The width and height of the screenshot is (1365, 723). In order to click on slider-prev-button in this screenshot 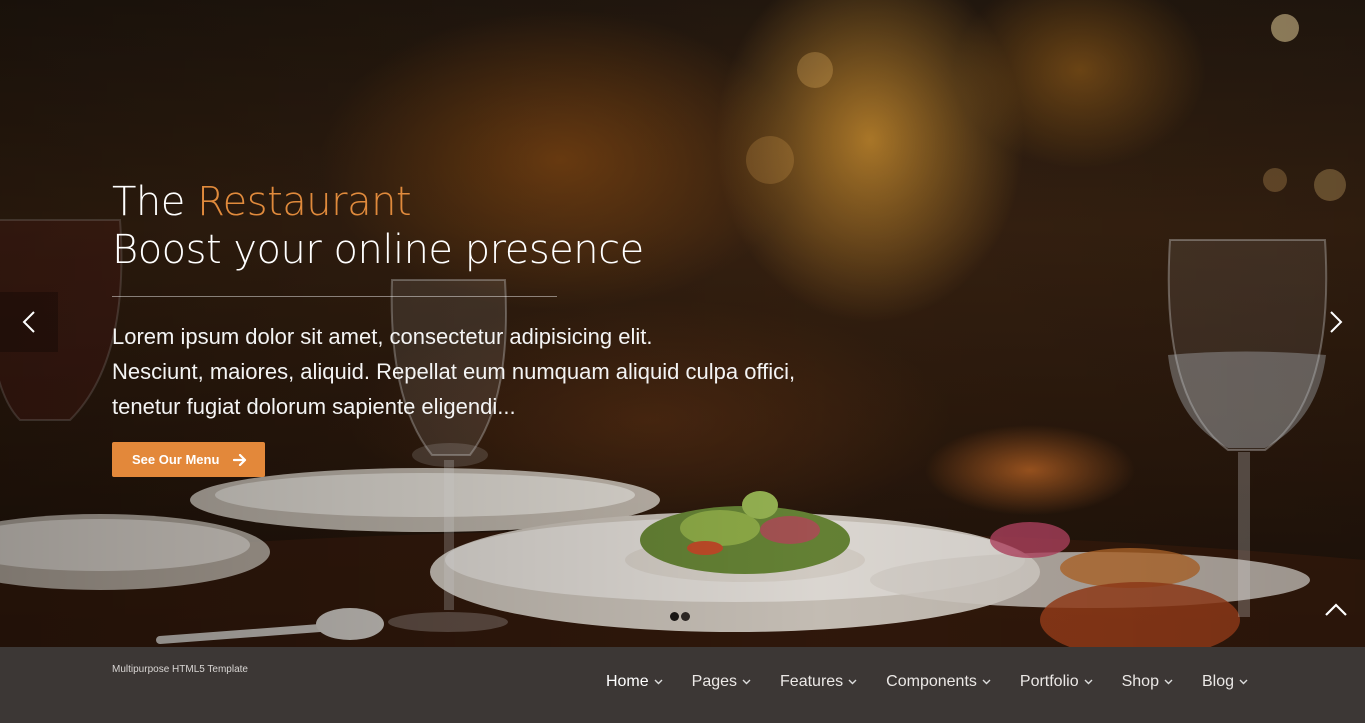, I will do `click(29, 322)`.